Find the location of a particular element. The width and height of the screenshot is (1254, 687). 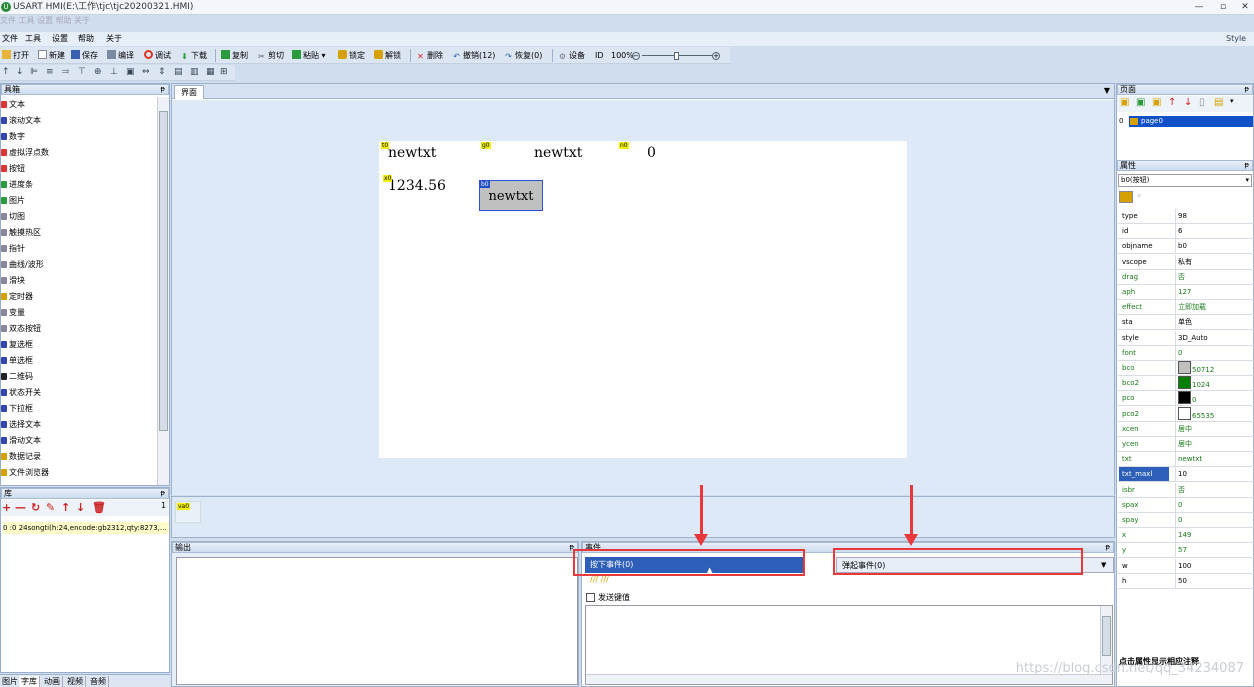

property-row-y: y 57 is located at coordinates (1186, 551).